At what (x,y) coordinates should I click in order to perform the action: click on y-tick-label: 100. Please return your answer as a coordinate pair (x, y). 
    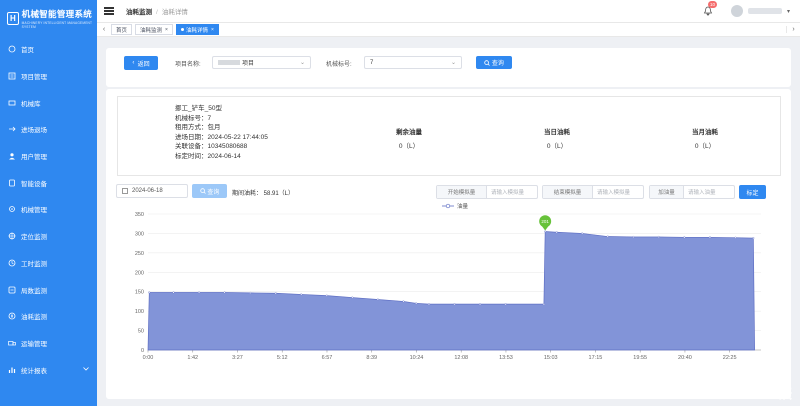
    Looking at the image, I should click on (139, 312).